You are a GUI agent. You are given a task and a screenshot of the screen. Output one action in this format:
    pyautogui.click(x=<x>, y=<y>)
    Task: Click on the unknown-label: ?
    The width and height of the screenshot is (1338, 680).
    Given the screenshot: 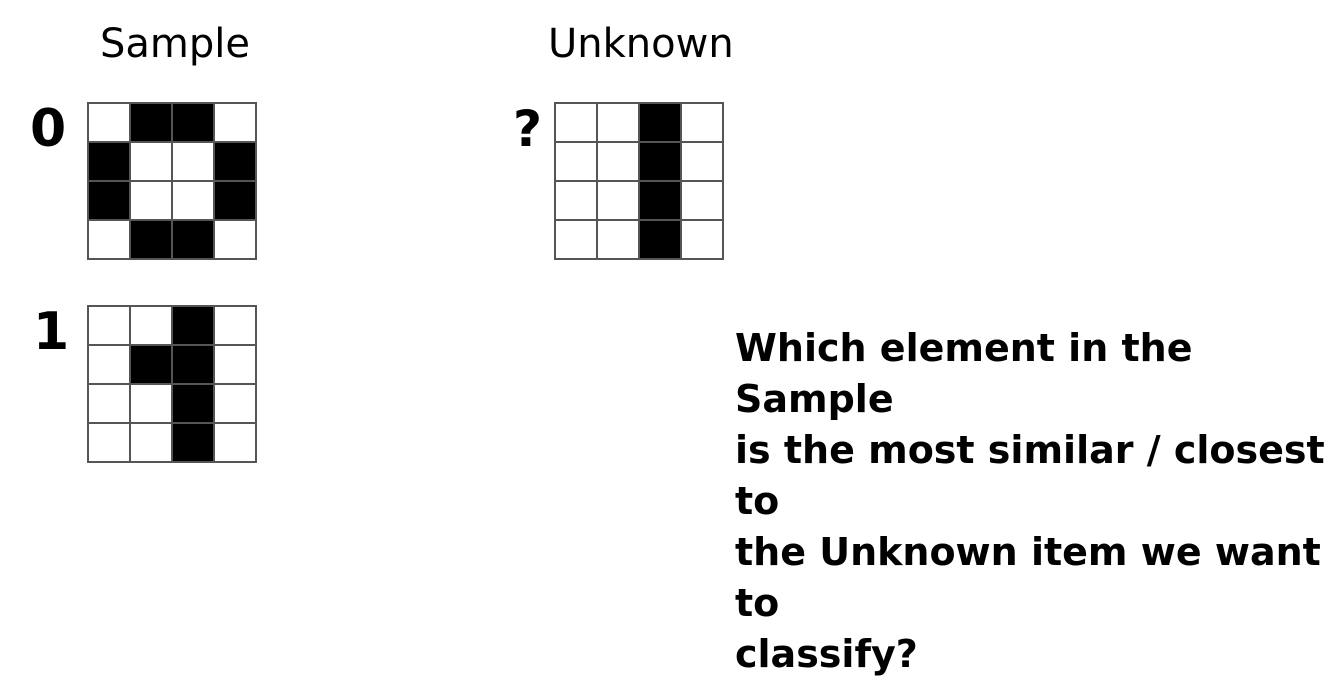 What is the action you would take?
    pyautogui.click(x=528, y=129)
    